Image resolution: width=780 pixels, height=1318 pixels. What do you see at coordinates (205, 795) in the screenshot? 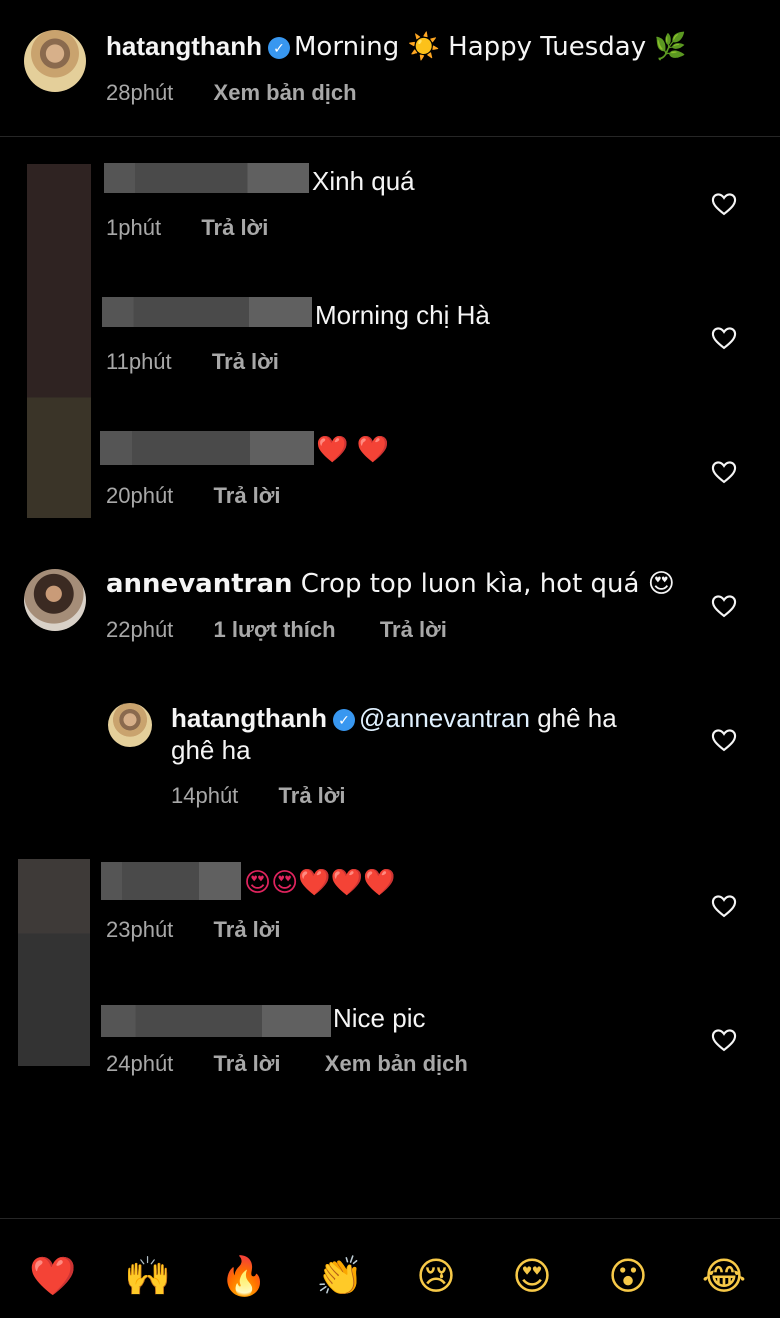
I see `reply-time: 14phút` at bounding box center [205, 795].